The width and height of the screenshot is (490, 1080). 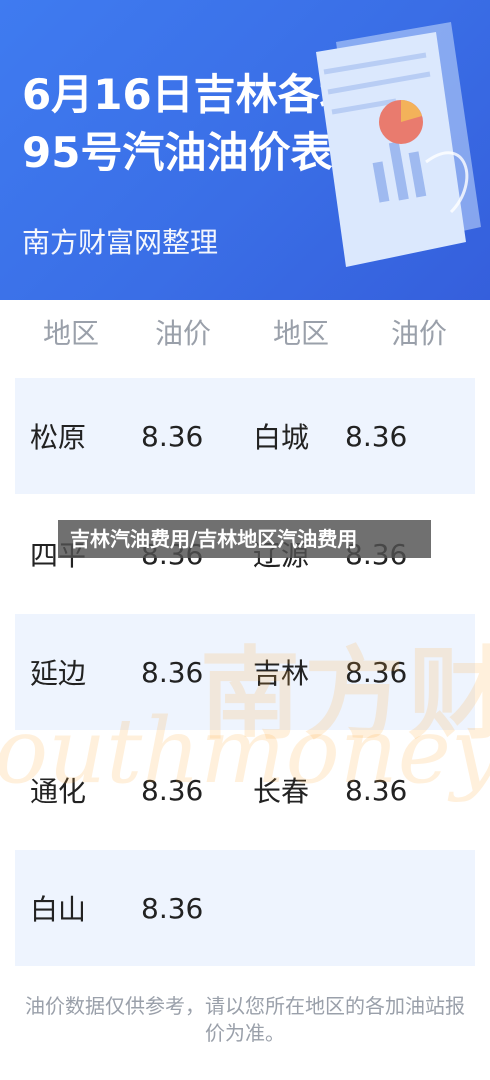 What do you see at coordinates (58, 791) in the screenshot?
I see `region-cell: 通化` at bounding box center [58, 791].